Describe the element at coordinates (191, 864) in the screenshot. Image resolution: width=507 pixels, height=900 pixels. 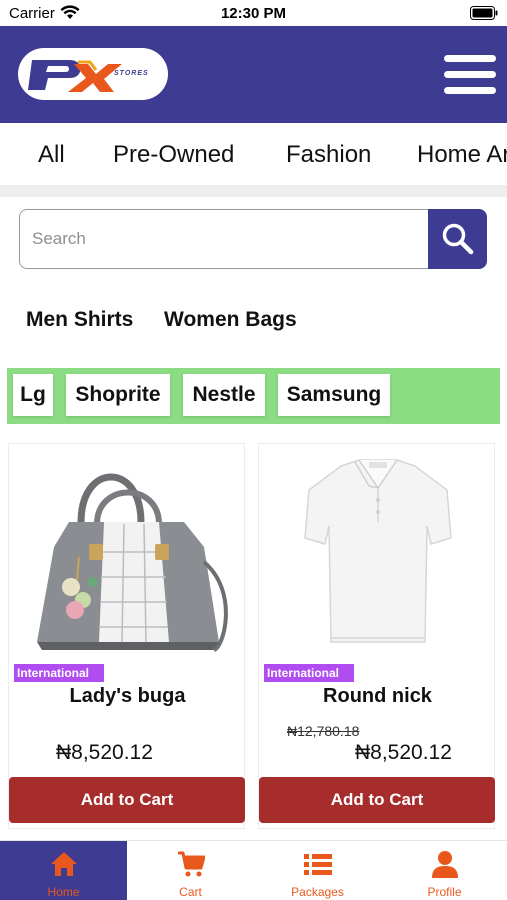
I see `cart-icon` at that location.